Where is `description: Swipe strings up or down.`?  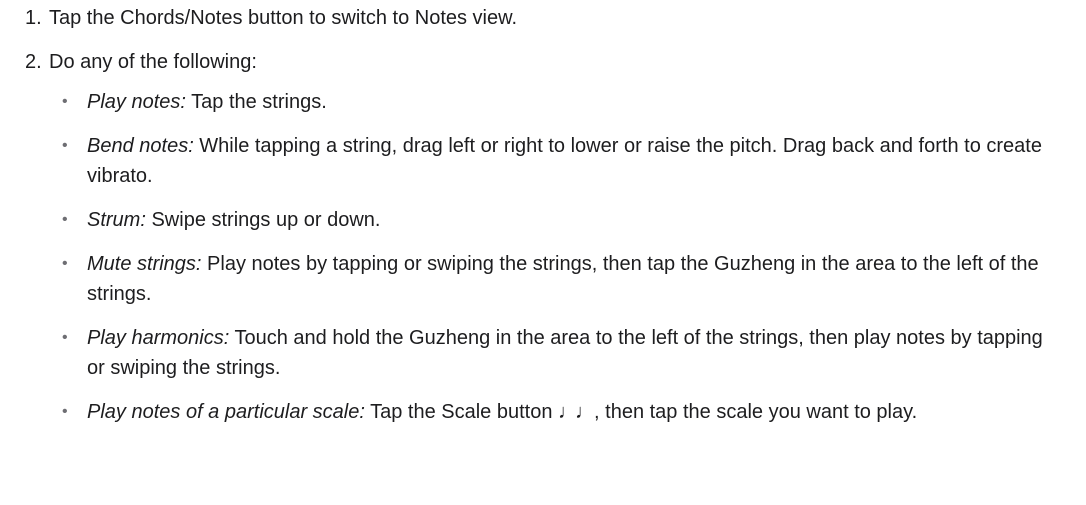
description: Swipe strings up or down. is located at coordinates (263, 220).